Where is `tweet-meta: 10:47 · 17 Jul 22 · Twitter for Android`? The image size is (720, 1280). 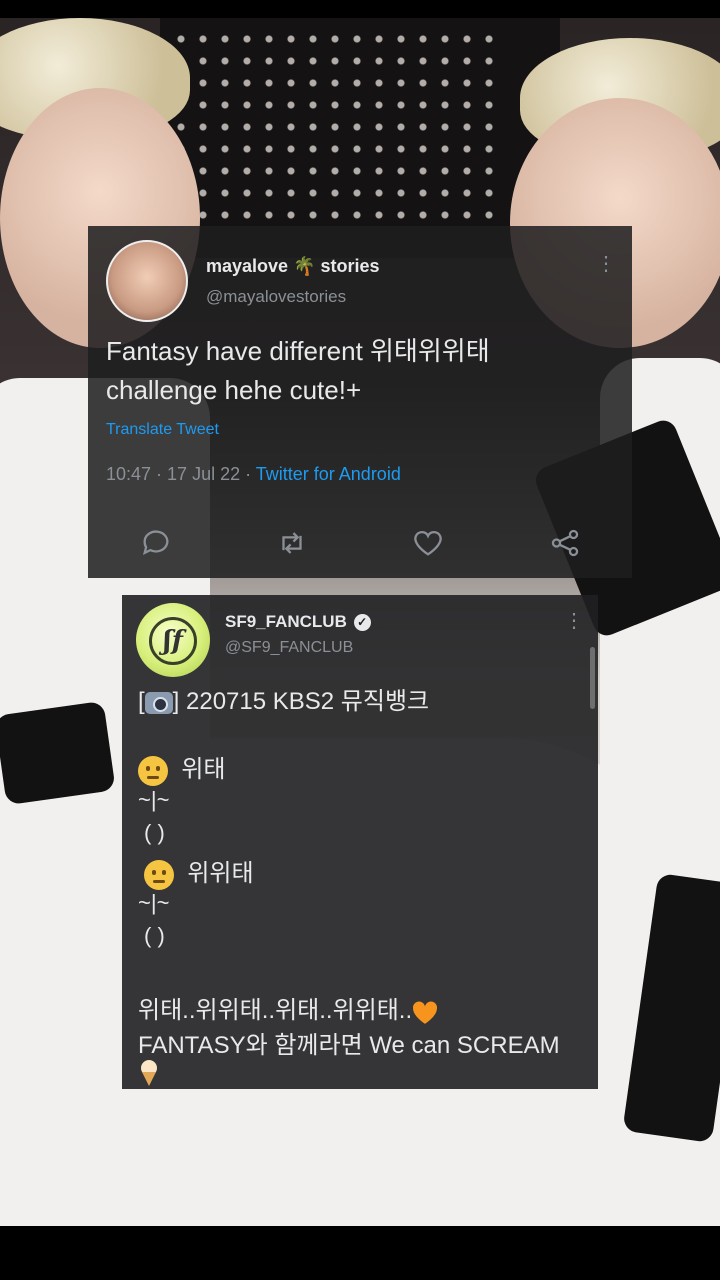
tweet-meta: 10:47 · 17 Jul 22 · Twitter for Android is located at coordinates (253, 474).